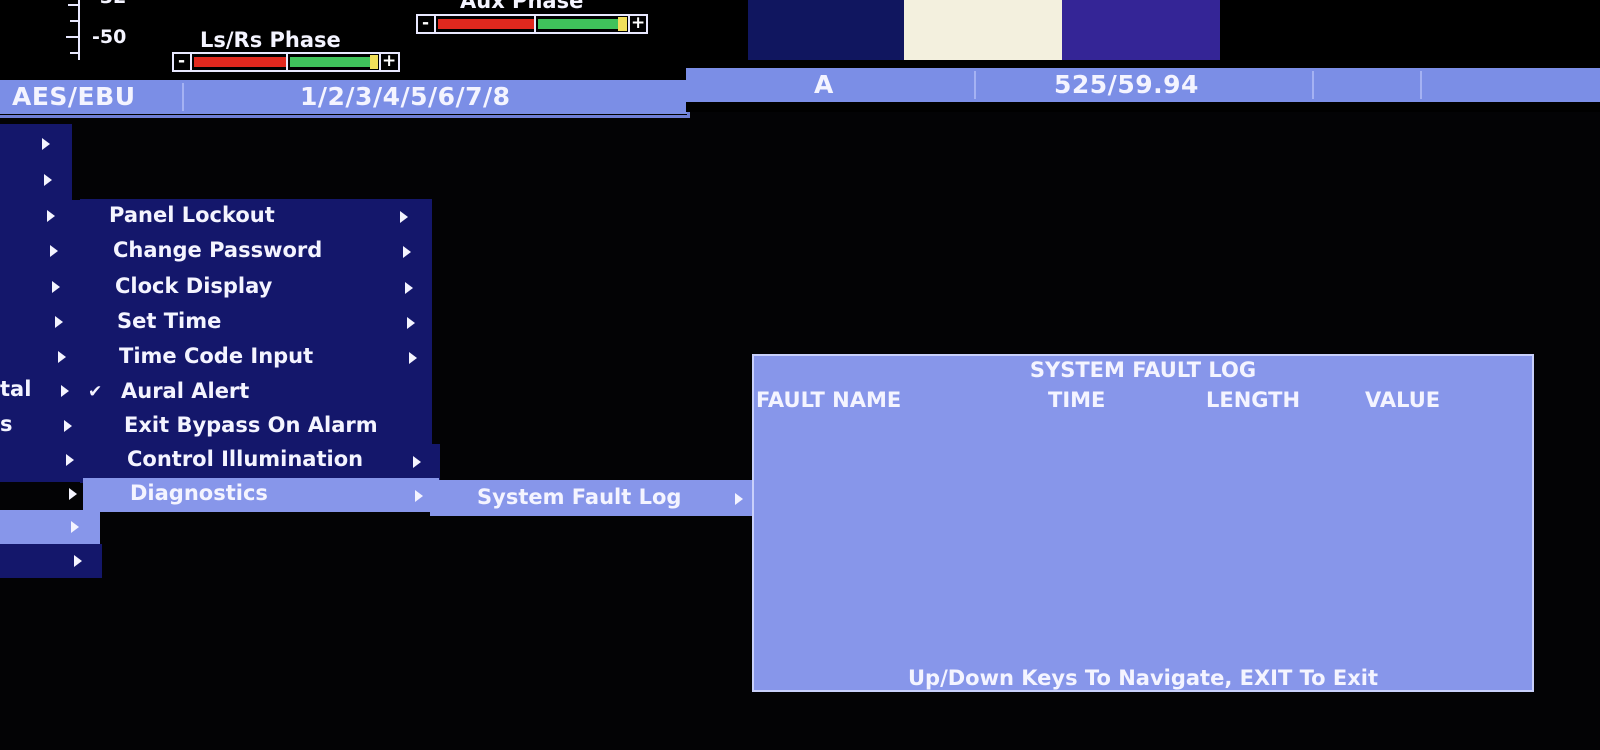 The width and height of the screenshot is (1600, 750). What do you see at coordinates (824, 84) in the screenshot?
I see `video-input: A` at bounding box center [824, 84].